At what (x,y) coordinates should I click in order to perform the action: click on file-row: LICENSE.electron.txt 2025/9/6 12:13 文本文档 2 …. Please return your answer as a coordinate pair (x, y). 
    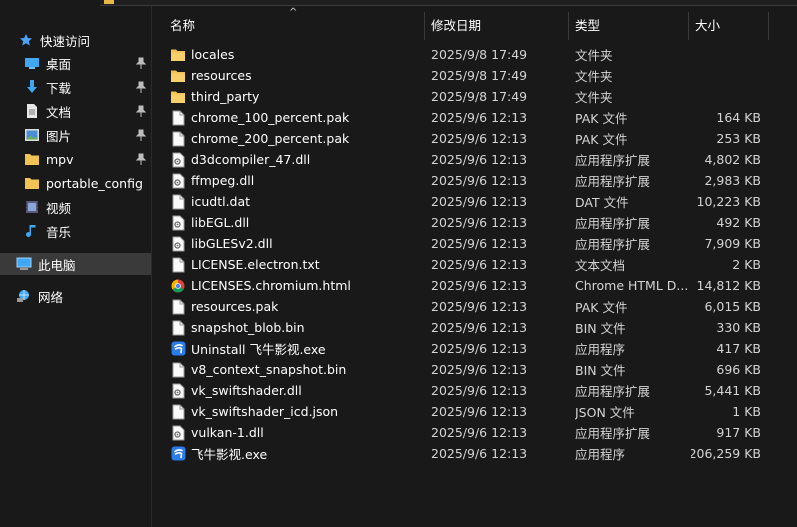
    Looking at the image, I should click on (466, 264).